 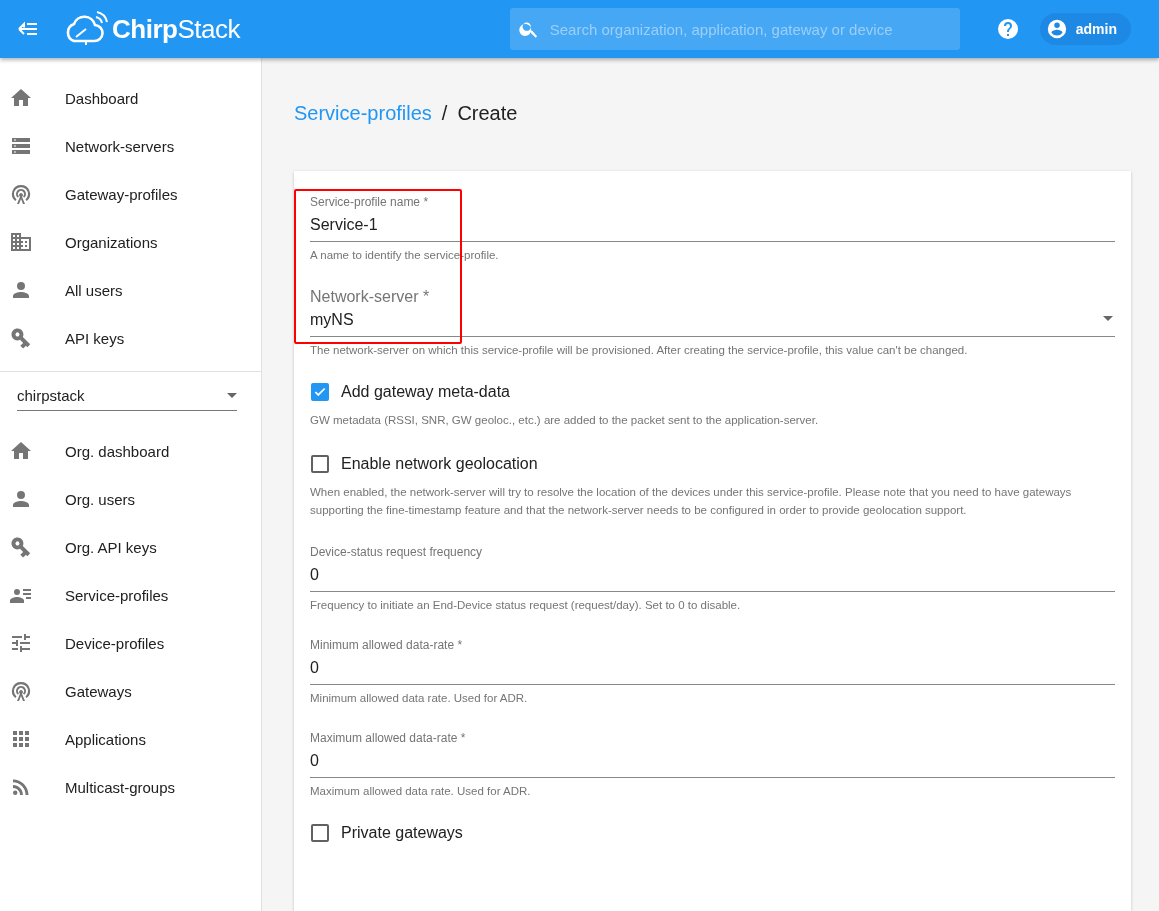 I want to click on nav-item: All users, so click(x=130, y=290).